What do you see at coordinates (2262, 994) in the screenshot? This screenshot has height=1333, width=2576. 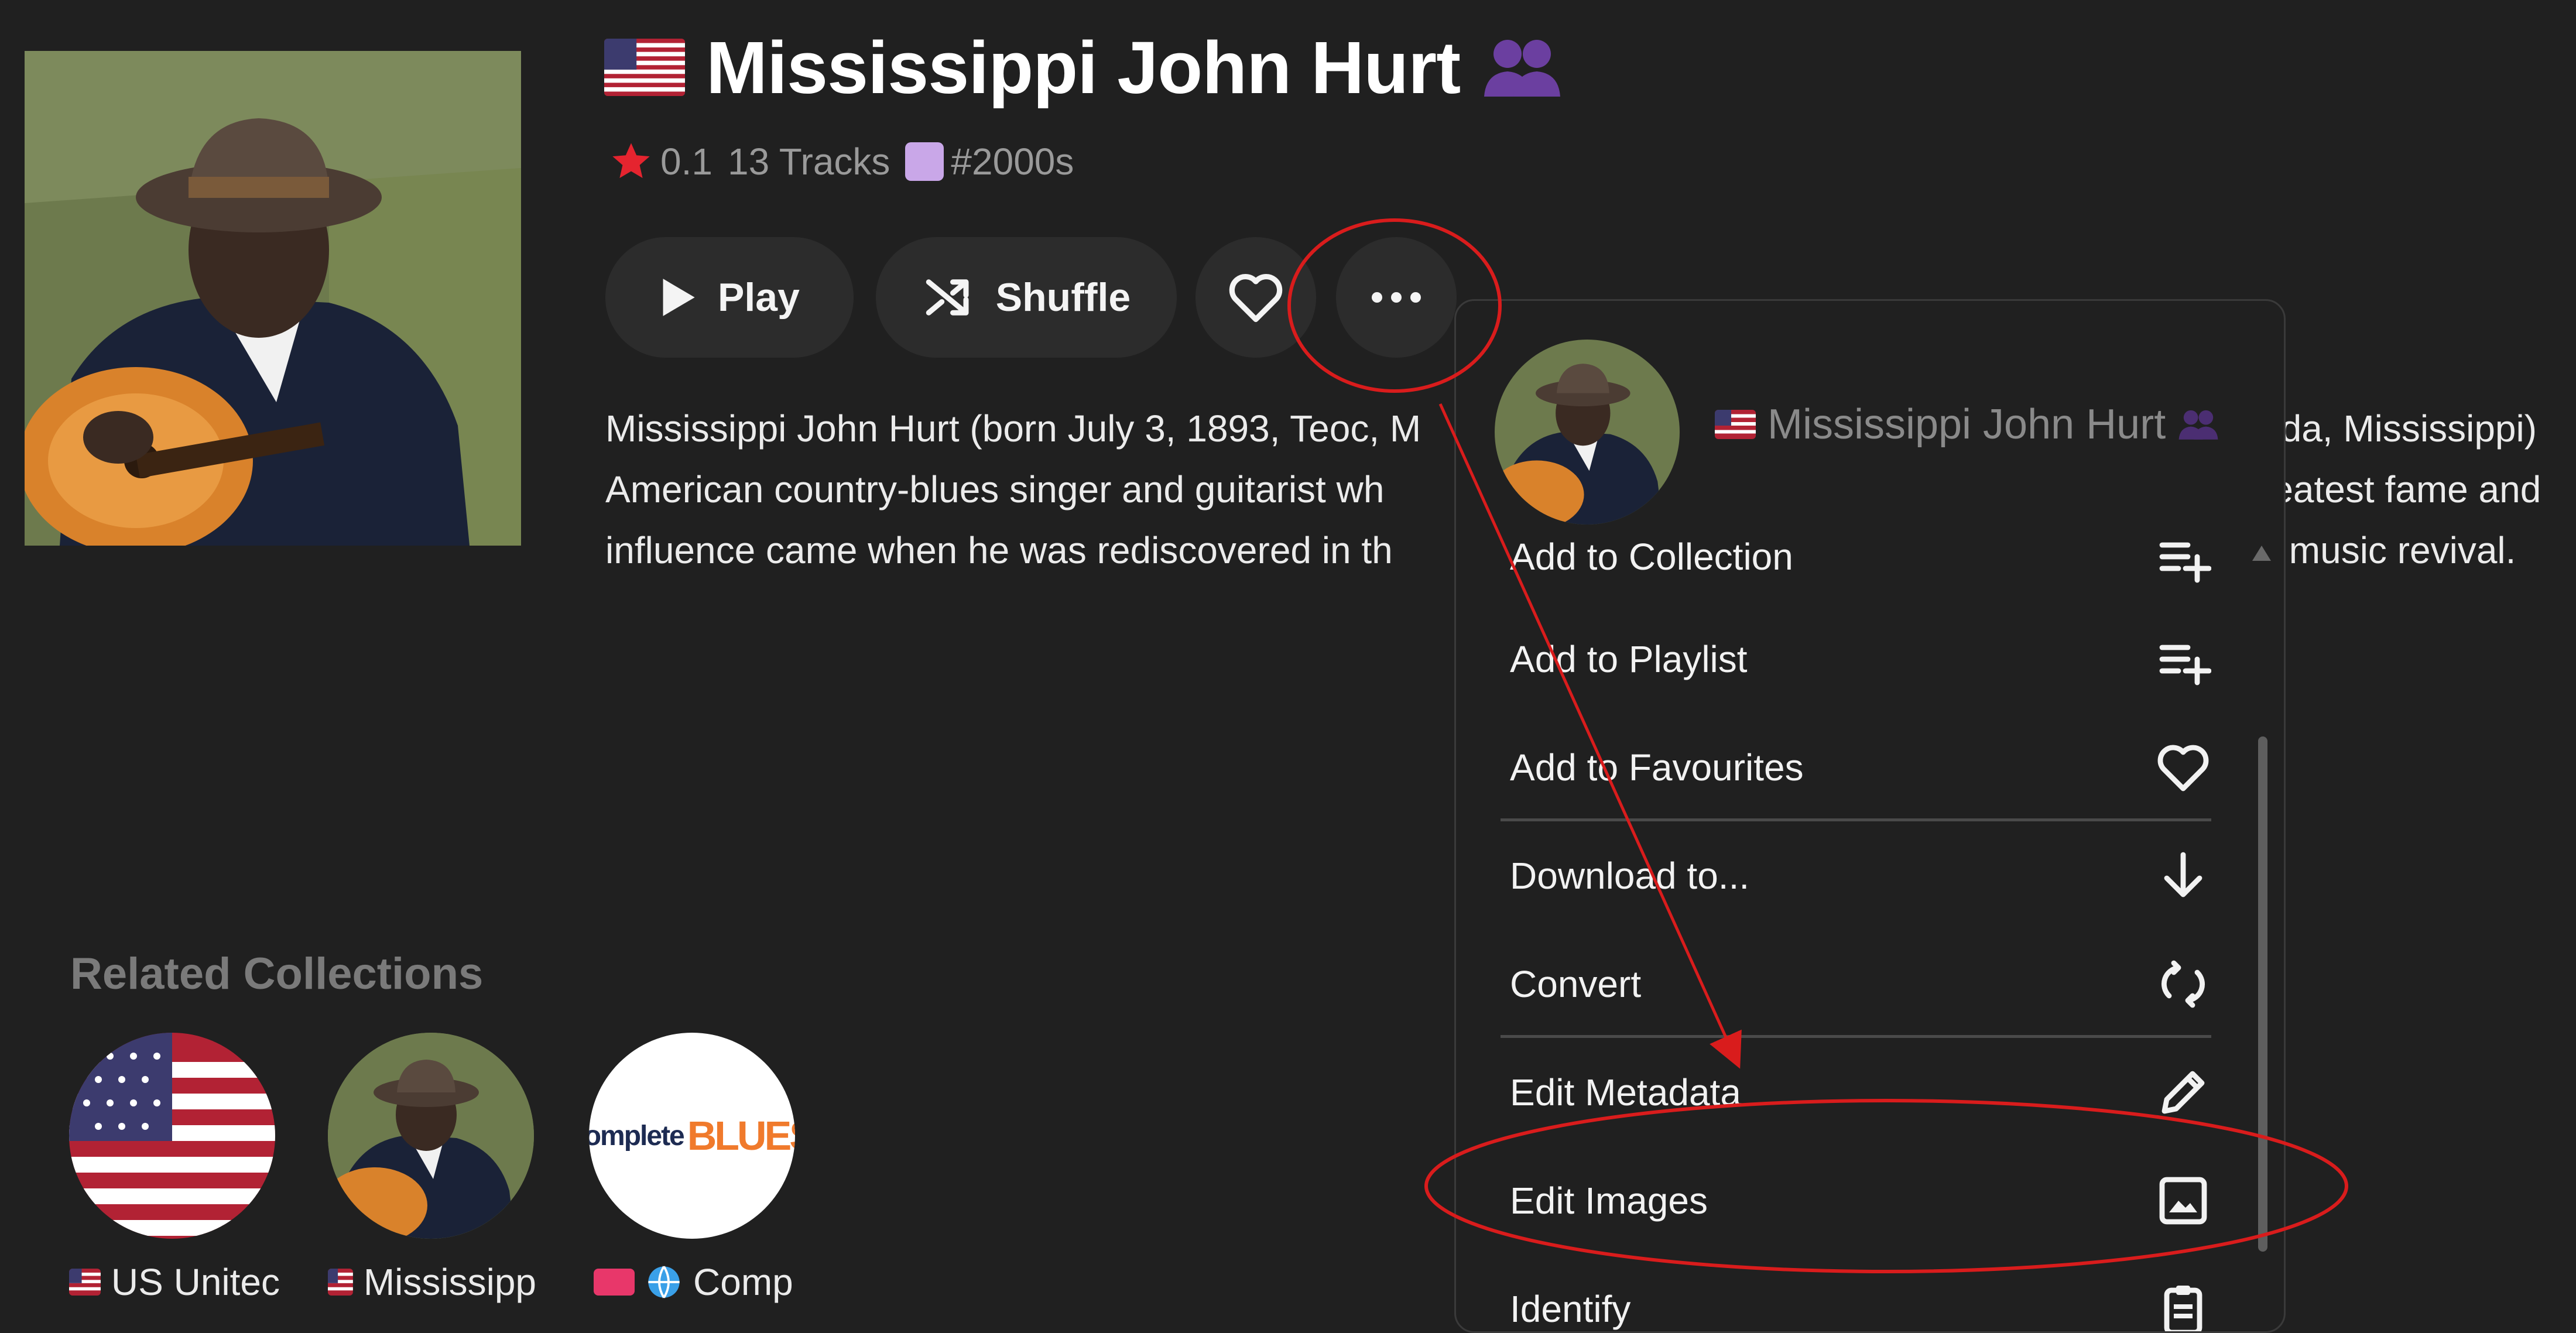 I see `menu-scrollbar` at bounding box center [2262, 994].